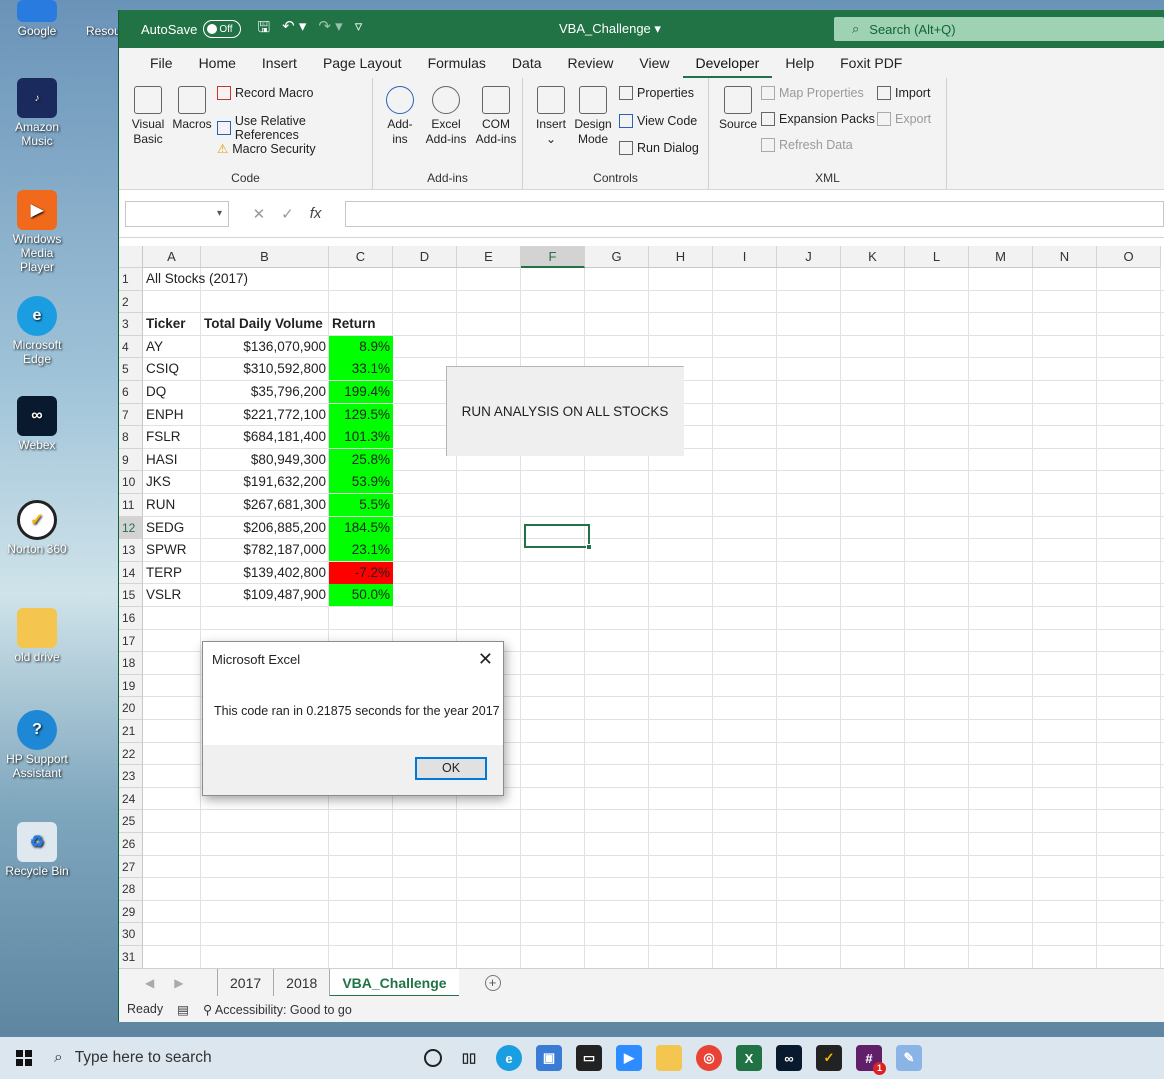 The height and width of the screenshot is (1079, 1164). I want to click on prev-sheet-icon: ◀, so click(149, 983).